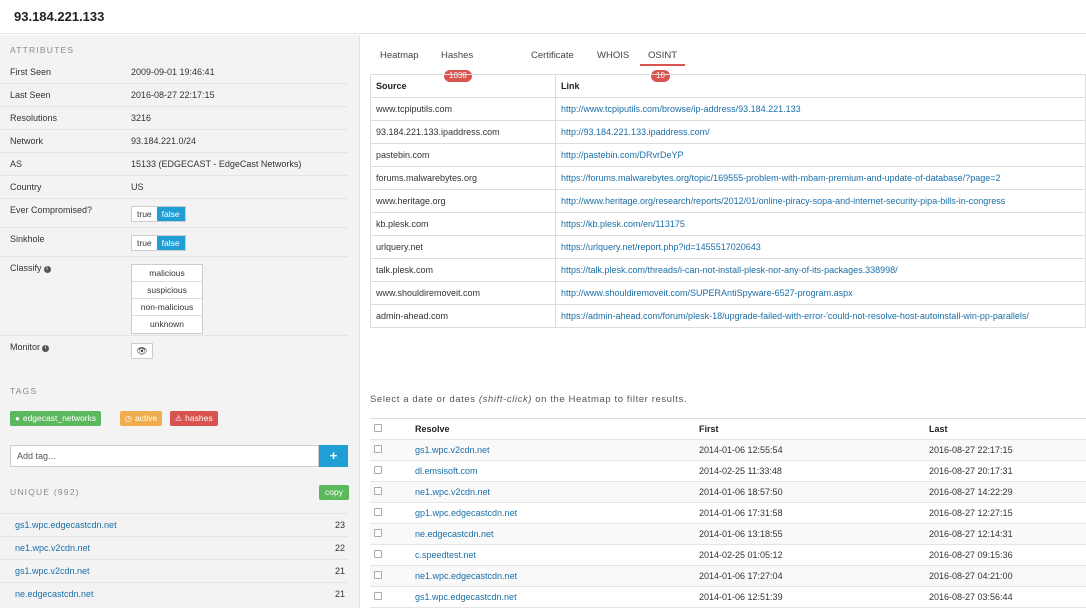 The height and width of the screenshot is (608, 1086). I want to click on osint-link: https://kb.plesk.com/en/113175, so click(820, 224).